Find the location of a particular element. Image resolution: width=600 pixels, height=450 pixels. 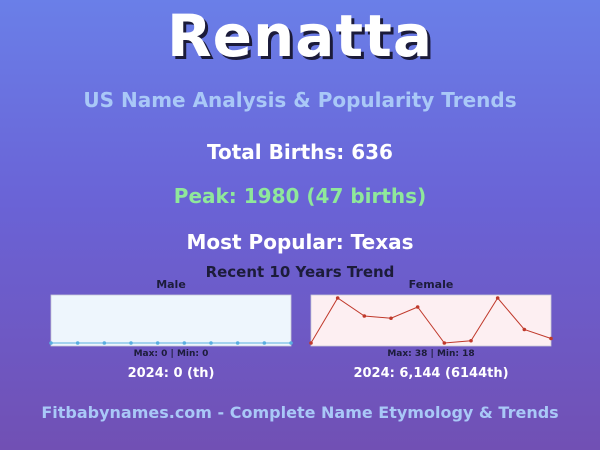

female-max-min: Max: 38 | Min: 18 is located at coordinates (431, 354).